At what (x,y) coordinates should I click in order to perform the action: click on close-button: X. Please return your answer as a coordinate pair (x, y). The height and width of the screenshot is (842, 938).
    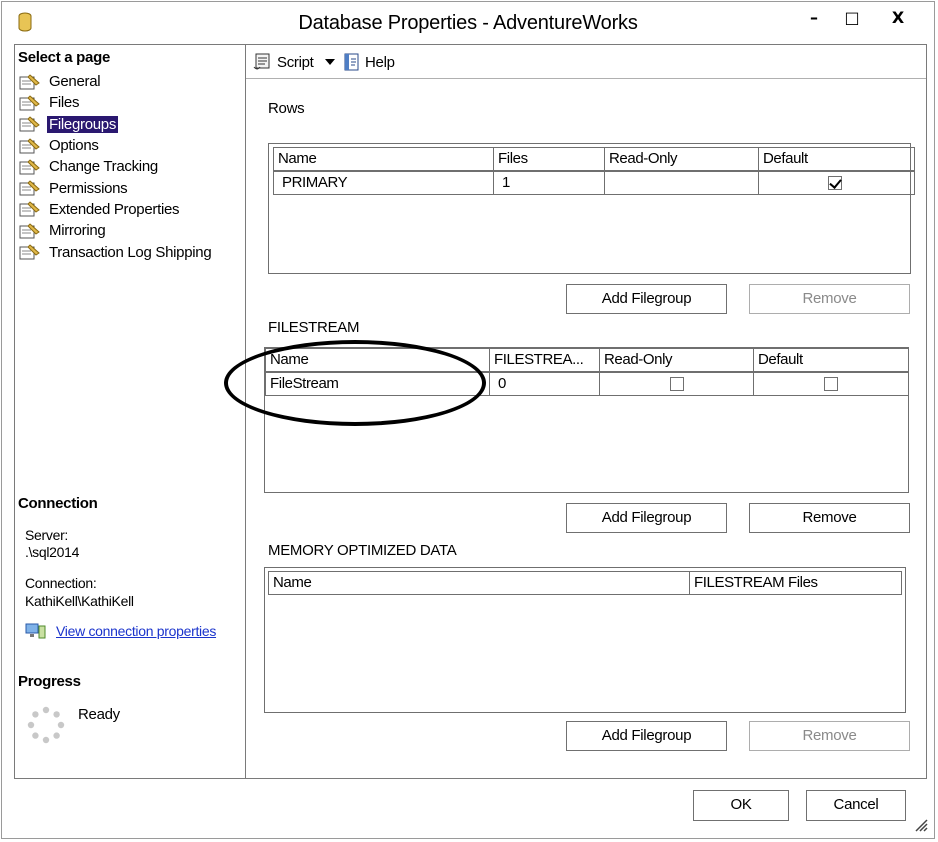
    Looking at the image, I should click on (898, 18).